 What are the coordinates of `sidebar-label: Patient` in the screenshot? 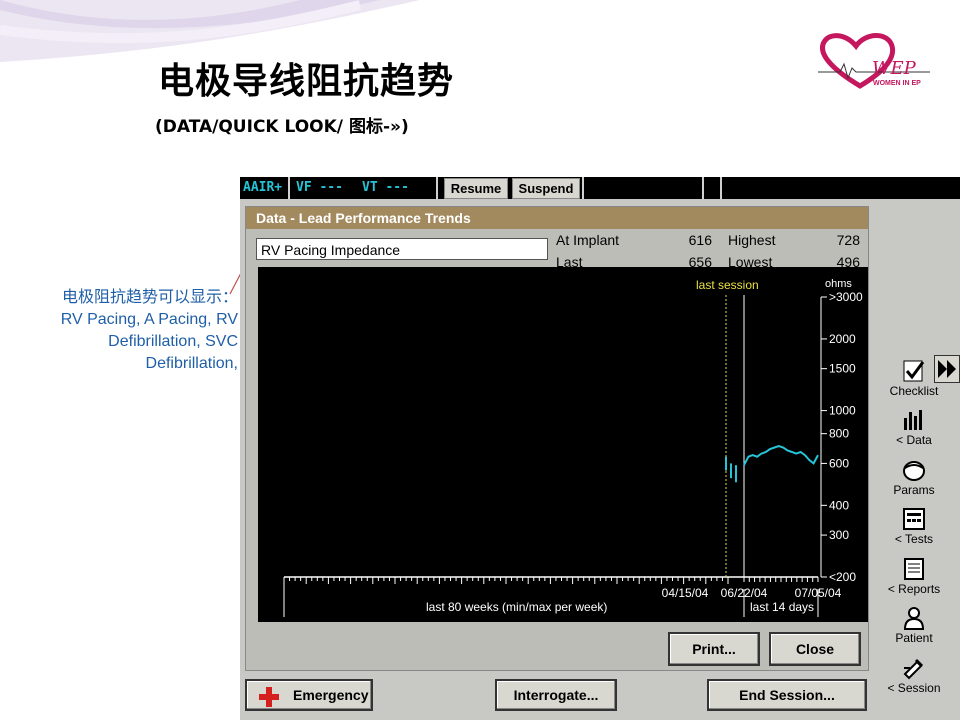 It's located at (914, 638).